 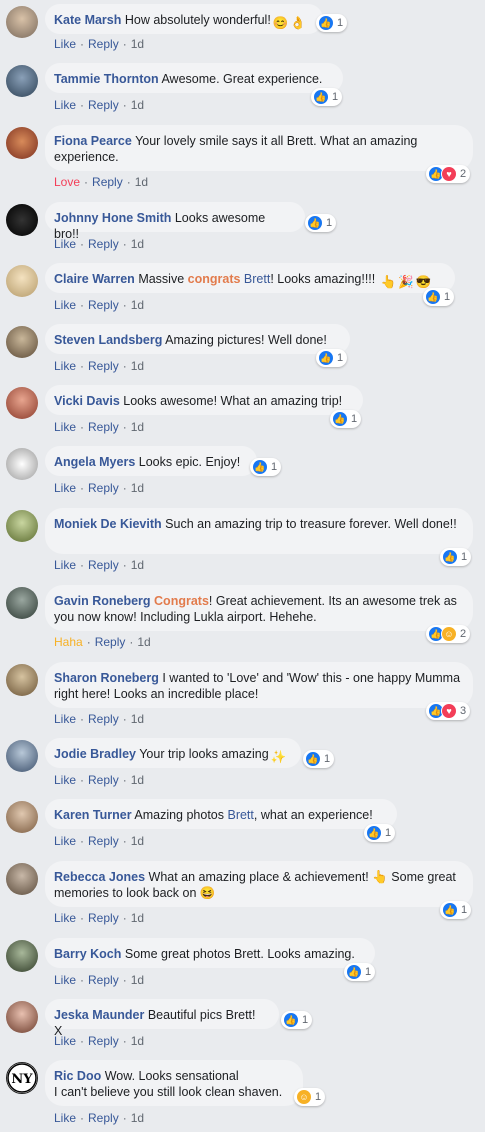 I want to click on reaction-summary: 👍 ☺ 2, so click(x=448, y=634).